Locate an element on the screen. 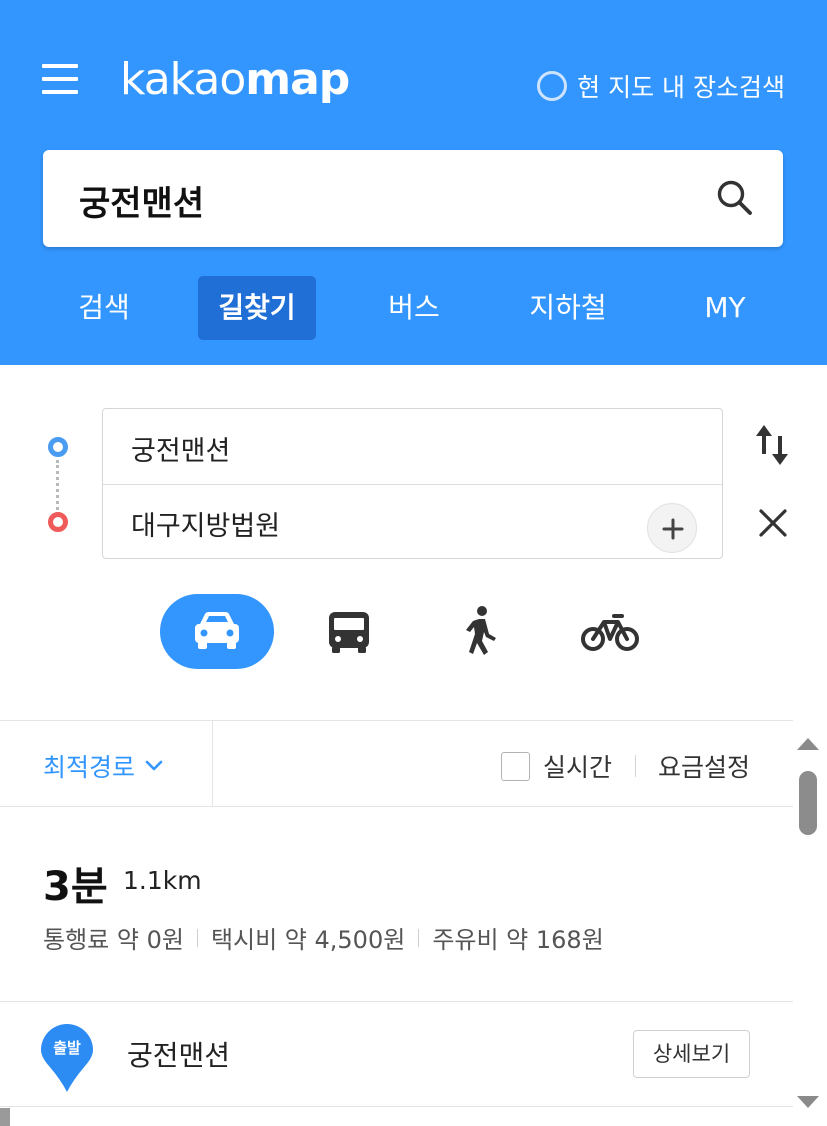  radio-circle-icon is located at coordinates (552, 86).